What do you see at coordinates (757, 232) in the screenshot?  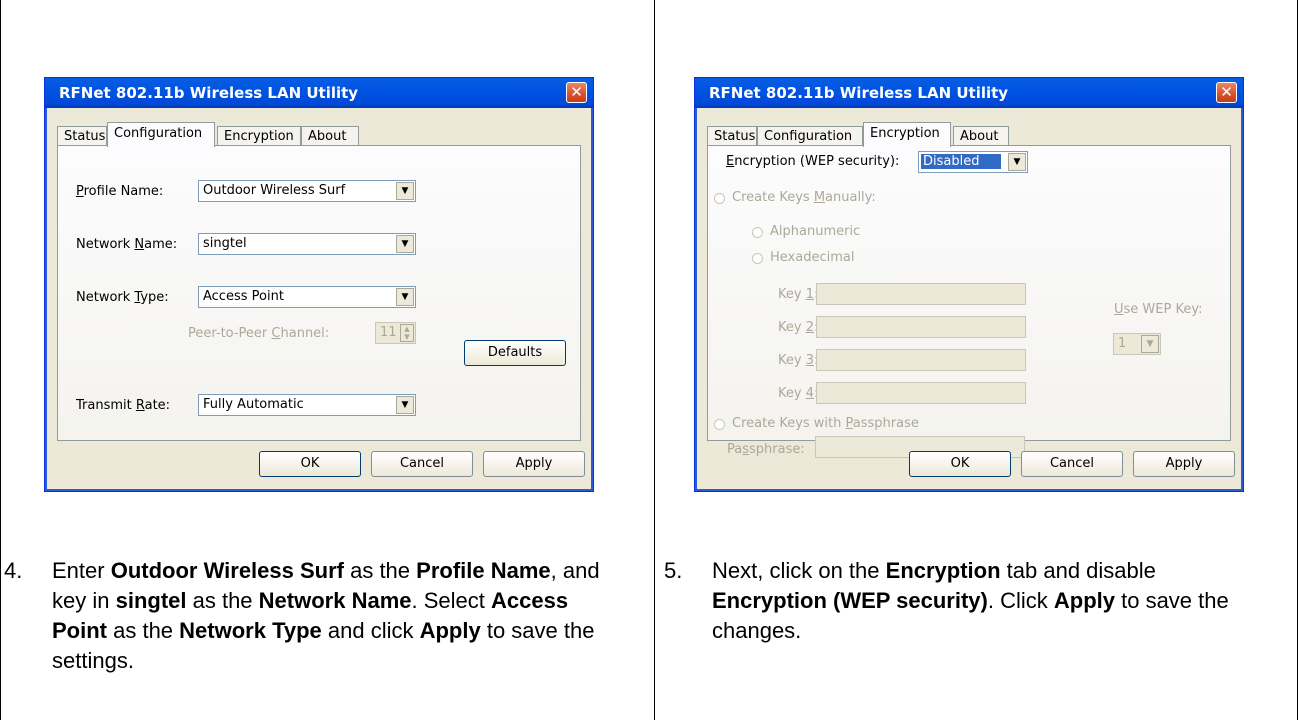 I see `alphanumeric-radio` at bounding box center [757, 232].